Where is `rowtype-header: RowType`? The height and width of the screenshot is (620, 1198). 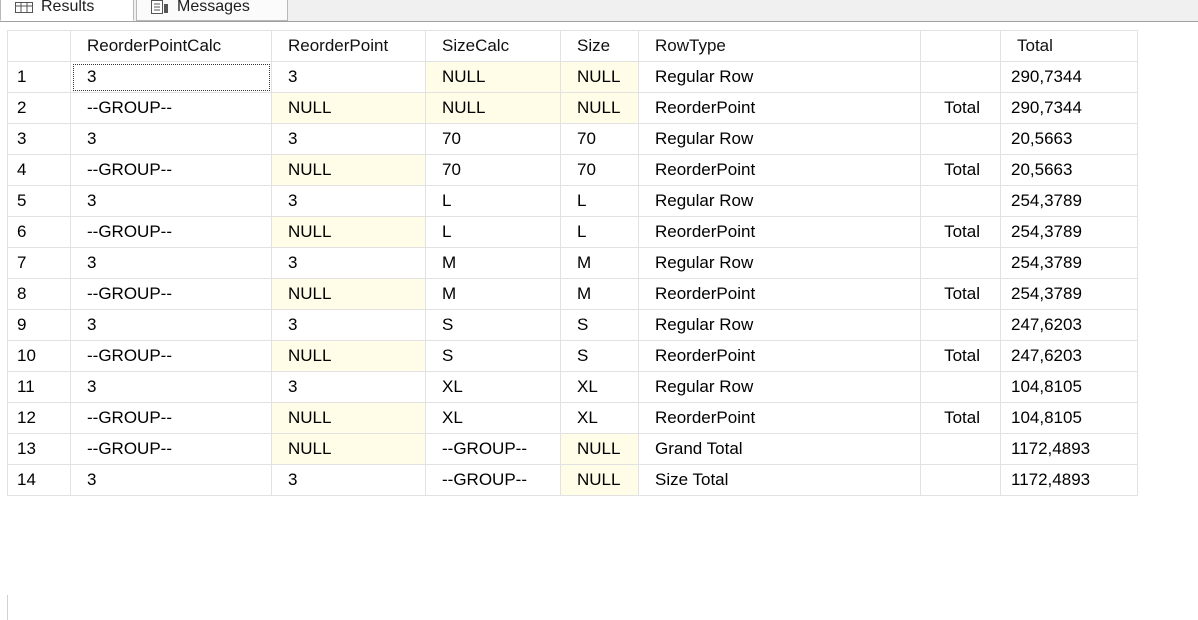
rowtype-header: RowType is located at coordinates (779, 46).